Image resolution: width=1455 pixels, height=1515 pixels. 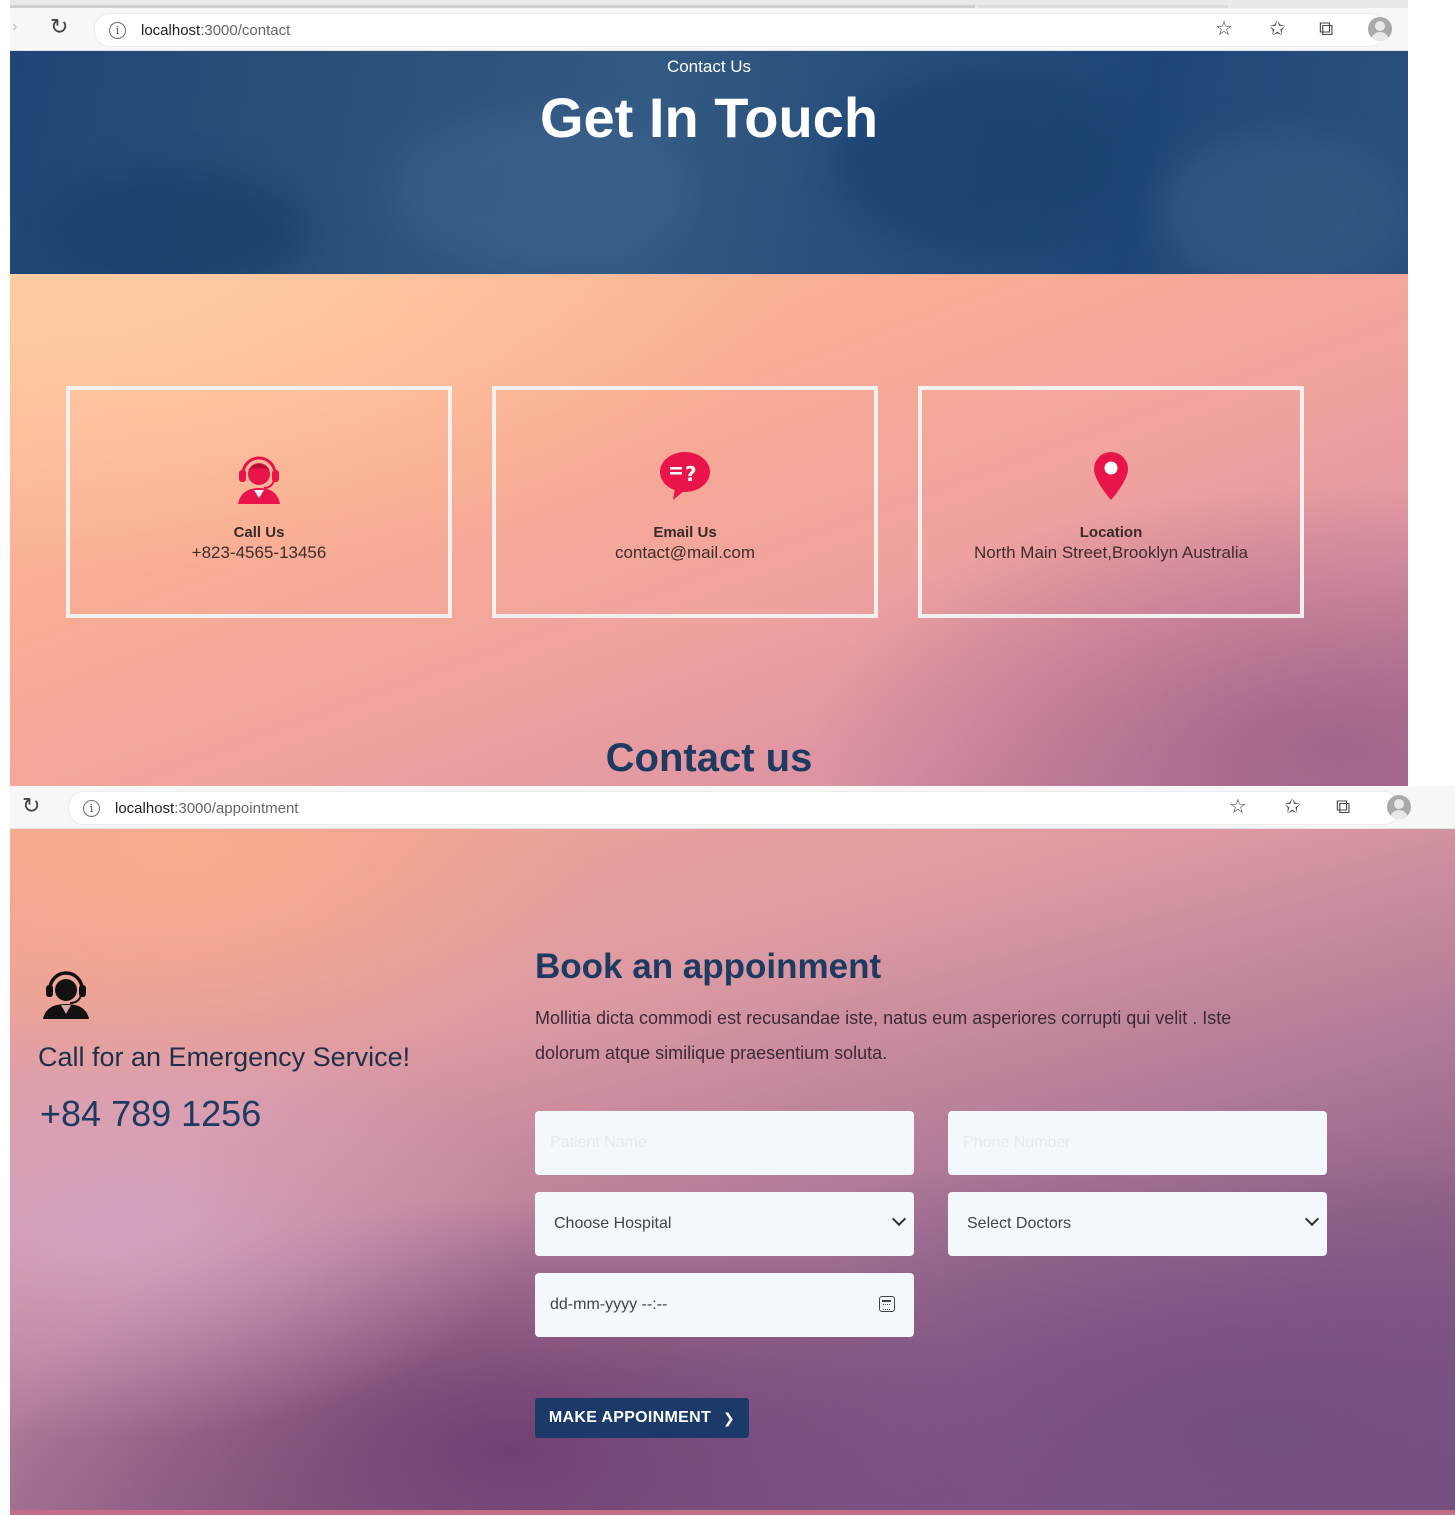 I want to click on address-value: North Main Street,Brooklyn Australia, so click(x=1110, y=552).